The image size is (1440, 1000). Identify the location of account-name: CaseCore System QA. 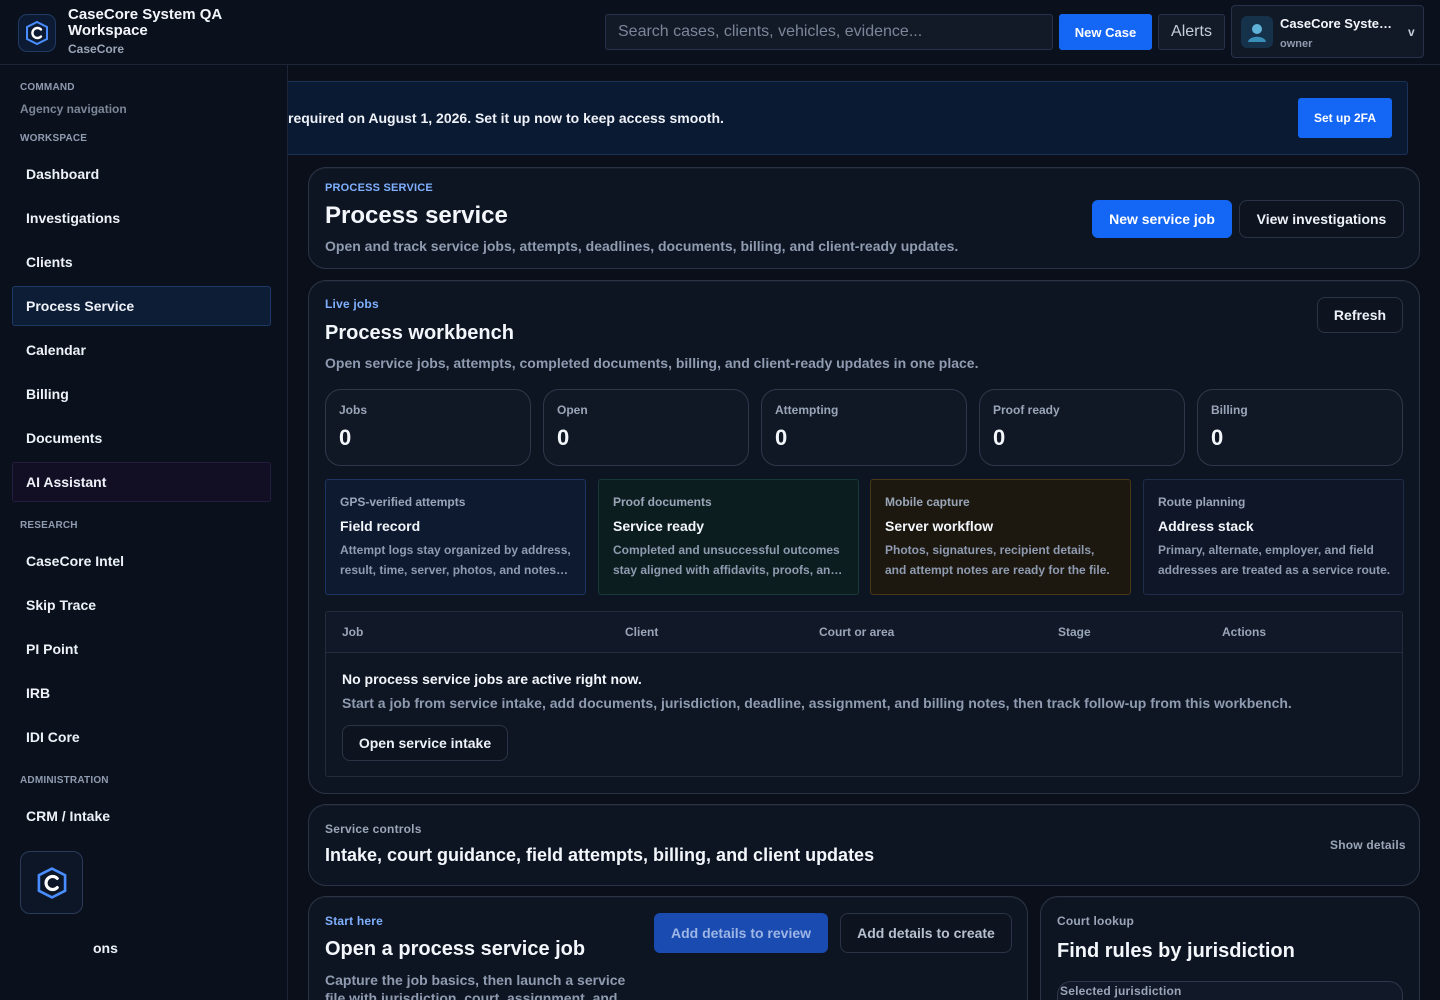
(1339, 23).